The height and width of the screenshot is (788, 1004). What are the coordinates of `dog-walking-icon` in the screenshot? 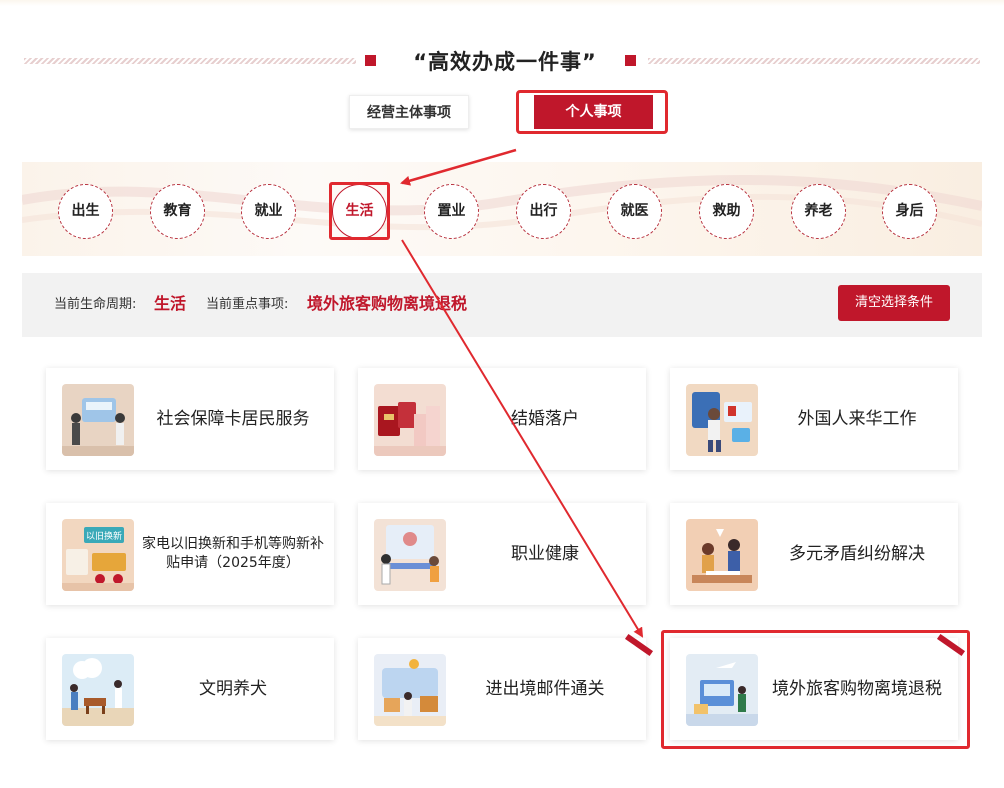 It's located at (98, 690).